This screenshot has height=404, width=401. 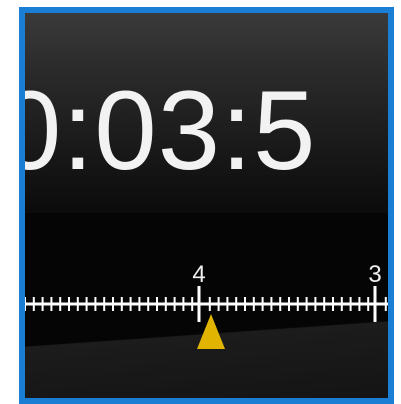 I want to click on scale-label-4: 4, so click(x=198, y=274).